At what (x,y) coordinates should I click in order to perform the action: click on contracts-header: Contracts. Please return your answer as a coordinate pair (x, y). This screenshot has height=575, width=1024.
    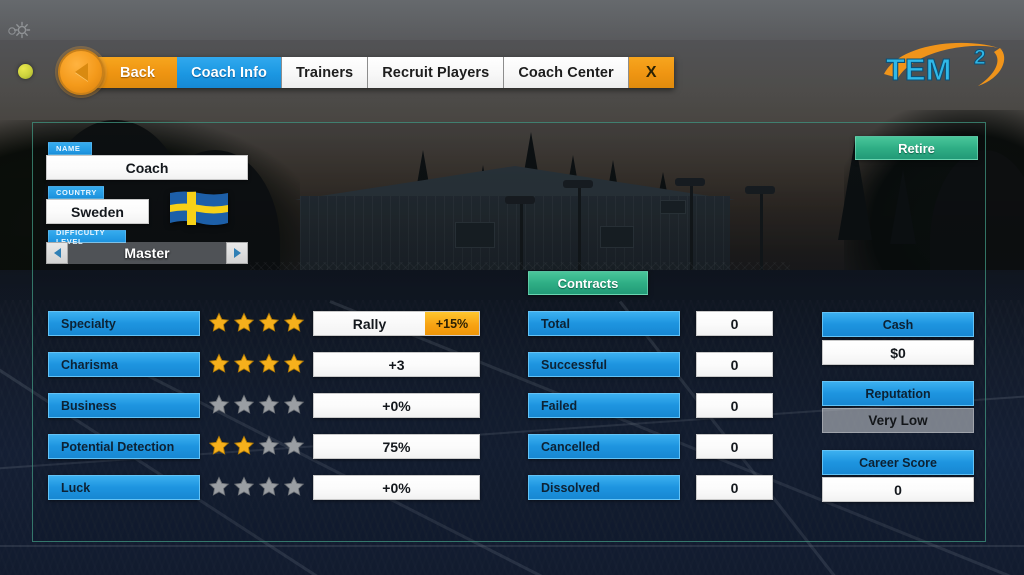
    Looking at the image, I should click on (588, 283).